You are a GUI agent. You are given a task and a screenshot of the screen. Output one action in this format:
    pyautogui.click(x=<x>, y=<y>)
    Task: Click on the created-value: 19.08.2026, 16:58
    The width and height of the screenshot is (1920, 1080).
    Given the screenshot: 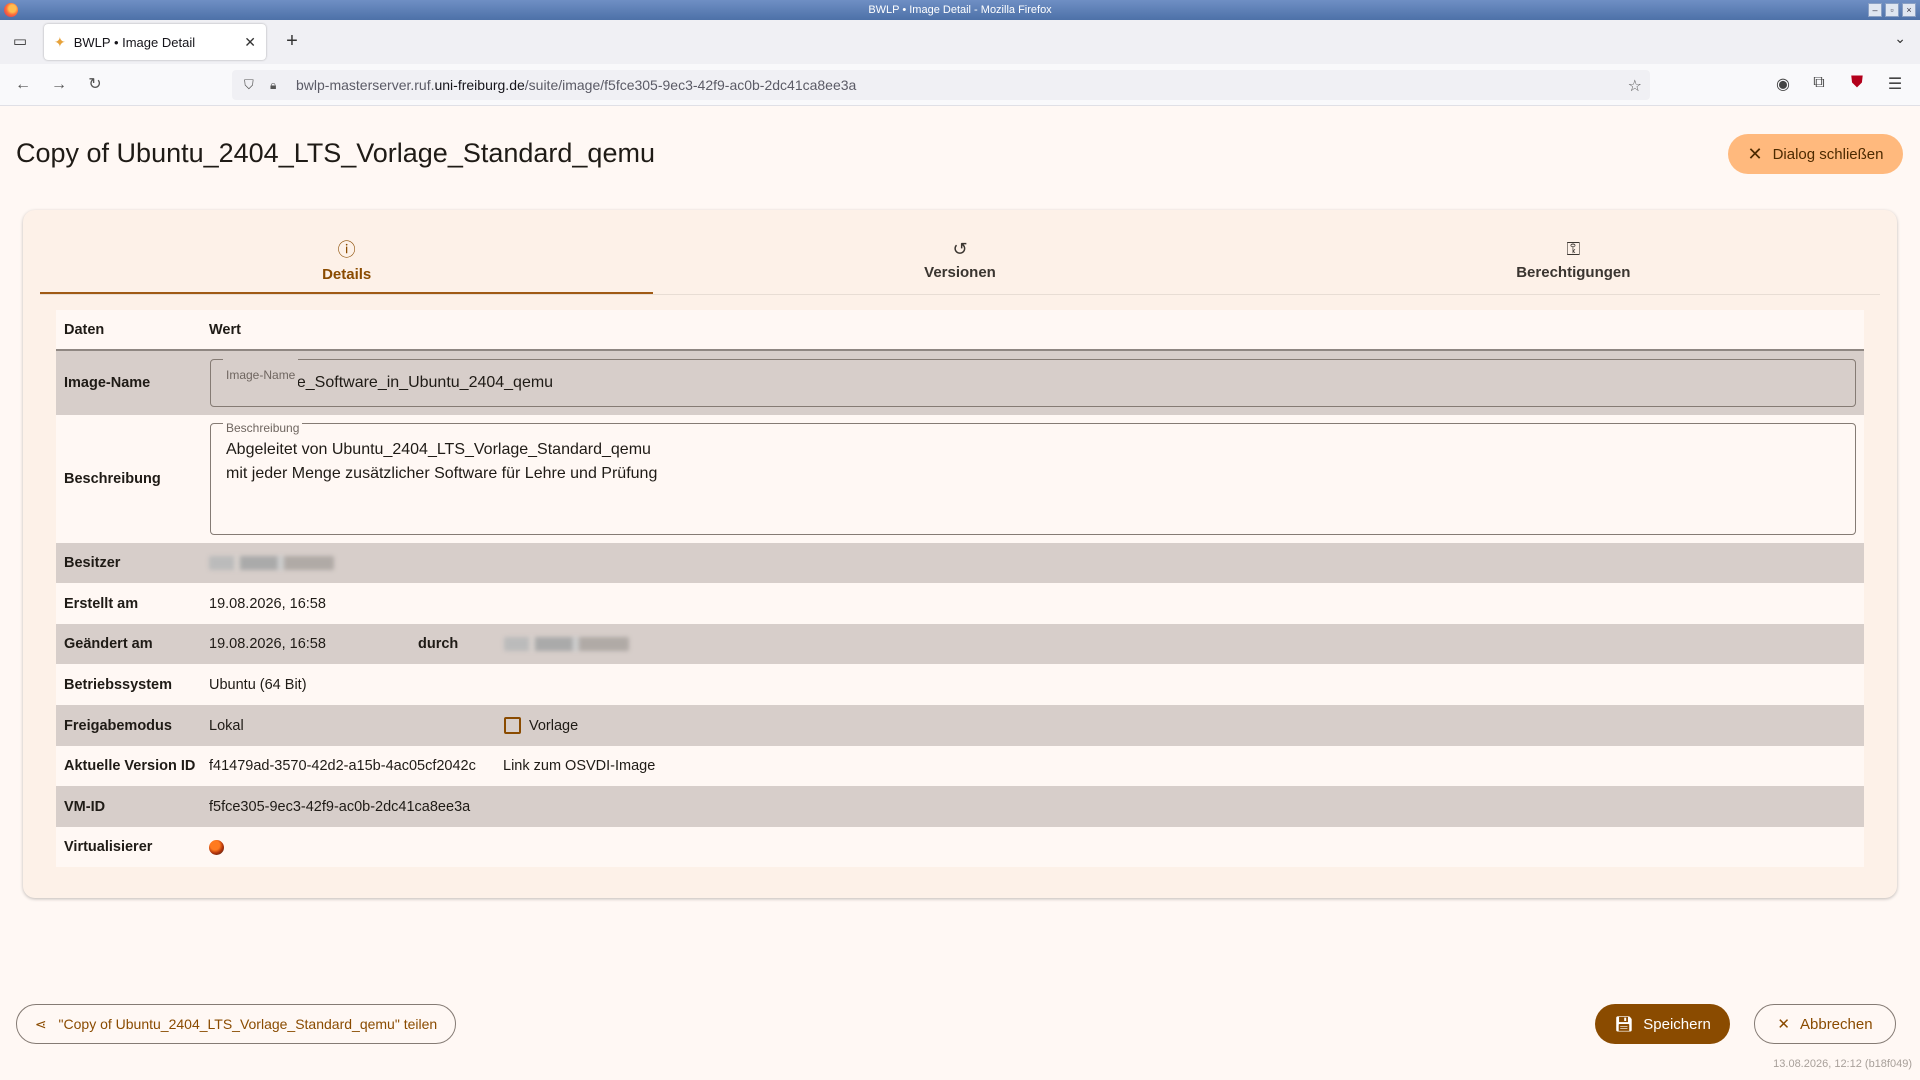 What is the action you would take?
    pyautogui.click(x=267, y=603)
    